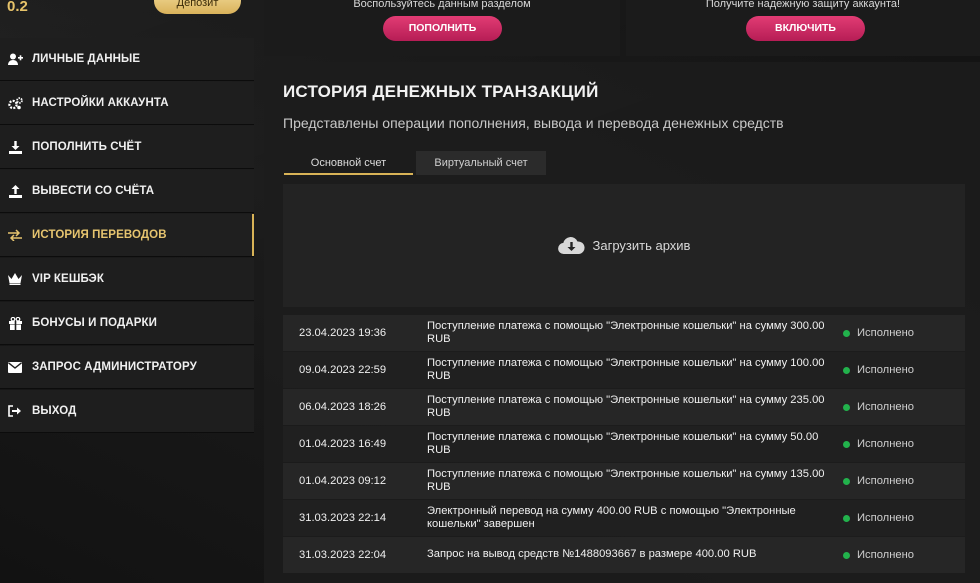 The width and height of the screenshot is (980, 583). Describe the element at coordinates (197, 7) in the screenshot. I see `deposit-button: Депозит` at that location.